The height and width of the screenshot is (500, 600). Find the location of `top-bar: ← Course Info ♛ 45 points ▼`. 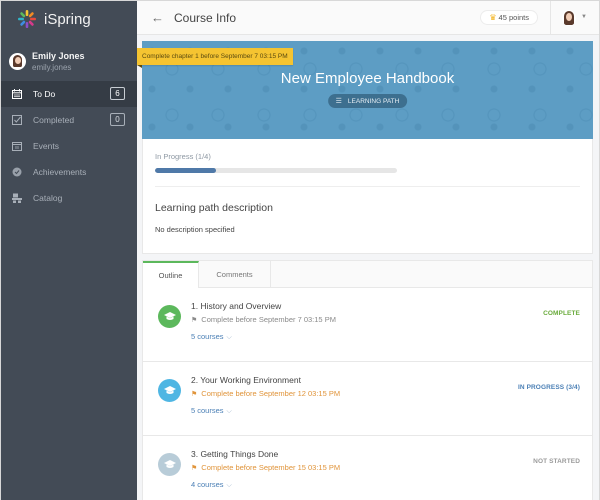

top-bar: ← Course Info ♛ 45 points ▼ is located at coordinates (368, 18).